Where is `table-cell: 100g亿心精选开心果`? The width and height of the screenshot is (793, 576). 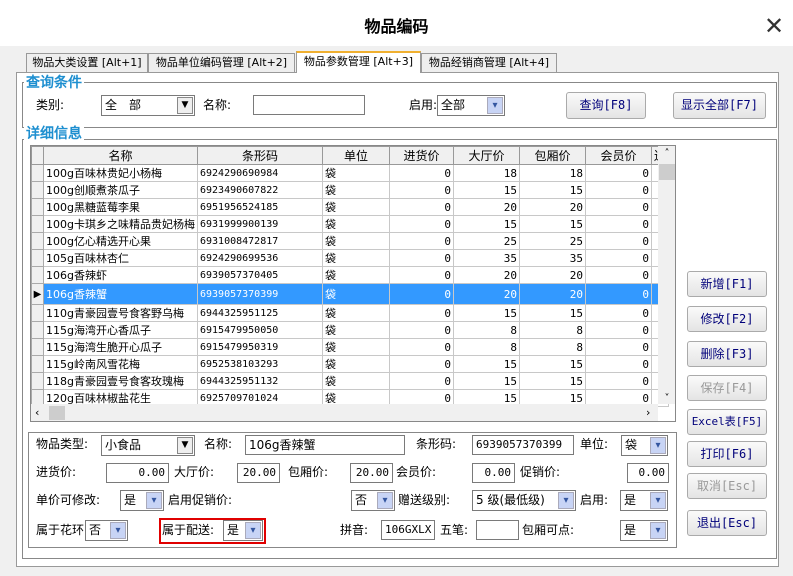 table-cell: 100g亿心精选开心果 is located at coordinates (120, 241).